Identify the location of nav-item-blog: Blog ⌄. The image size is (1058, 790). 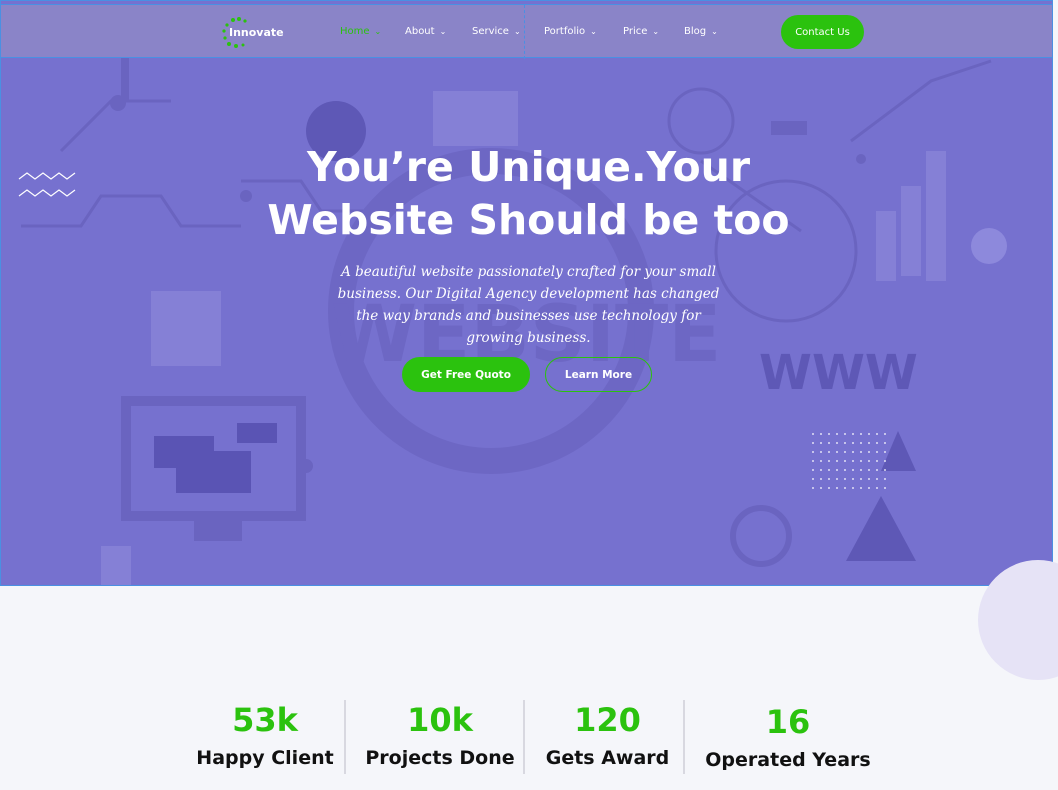
(701, 31).